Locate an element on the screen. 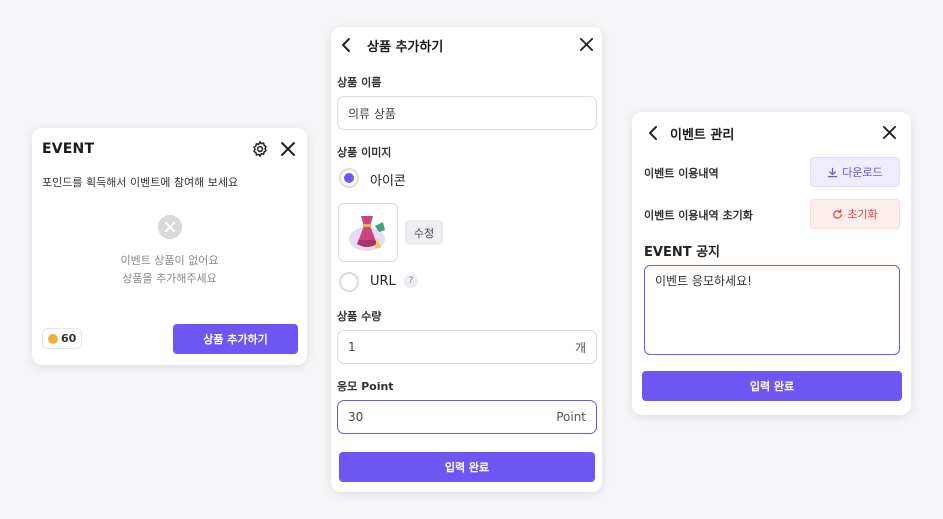  points-value: 60 is located at coordinates (69, 338).